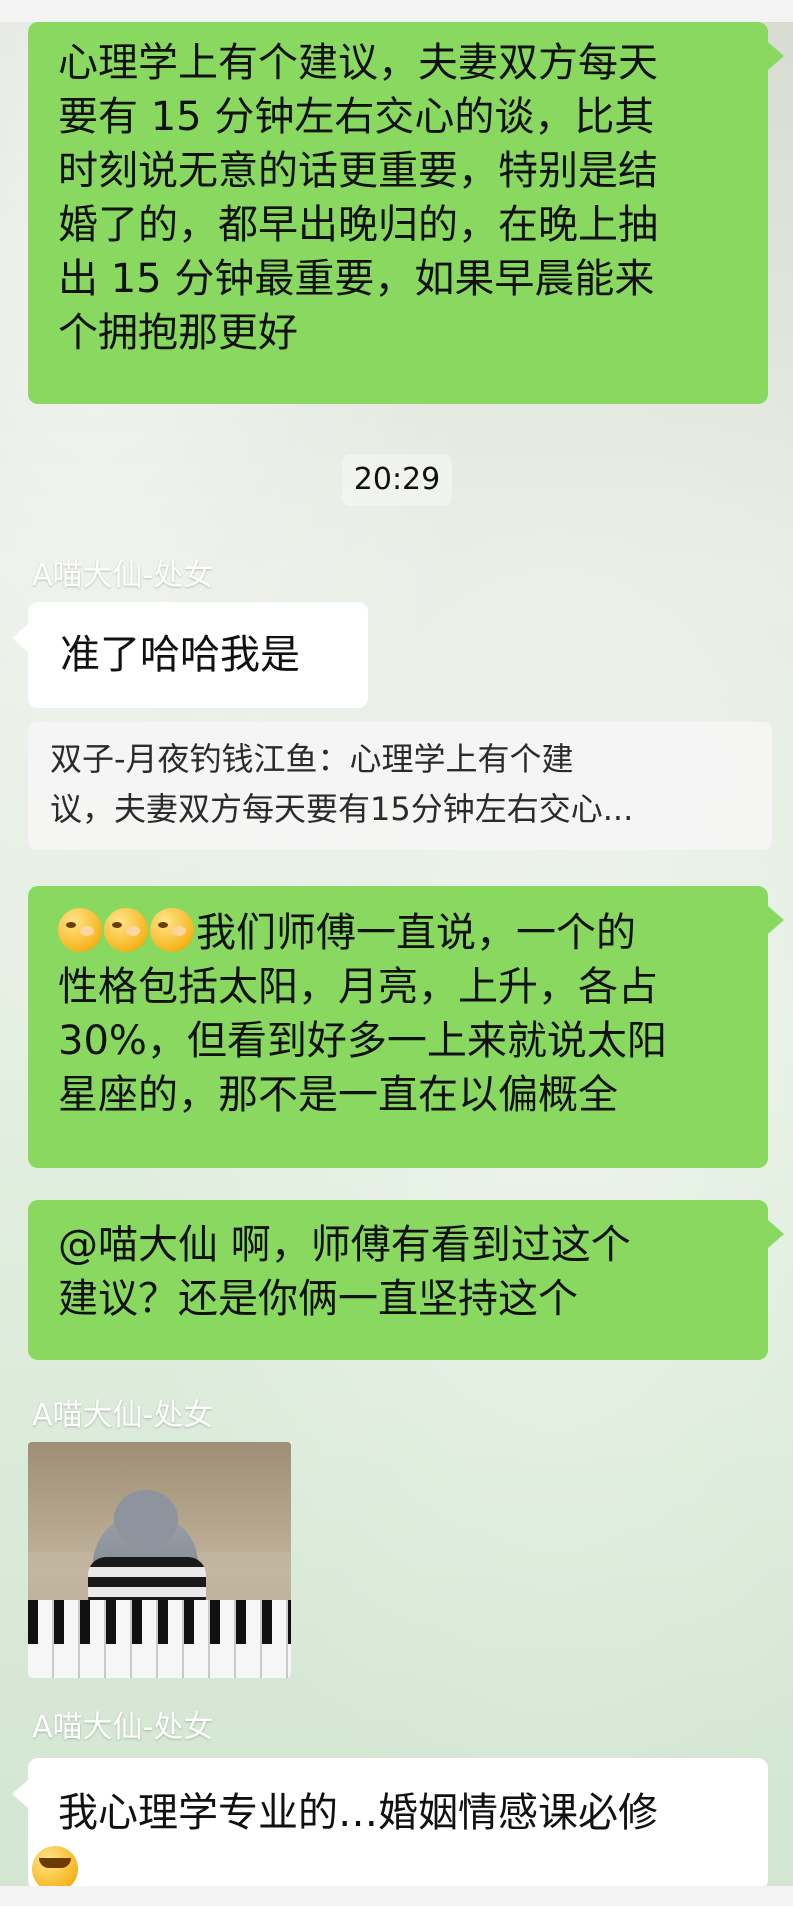 This screenshot has width=793, height=1906. What do you see at coordinates (146, 1519) in the screenshot?
I see `cat-head` at bounding box center [146, 1519].